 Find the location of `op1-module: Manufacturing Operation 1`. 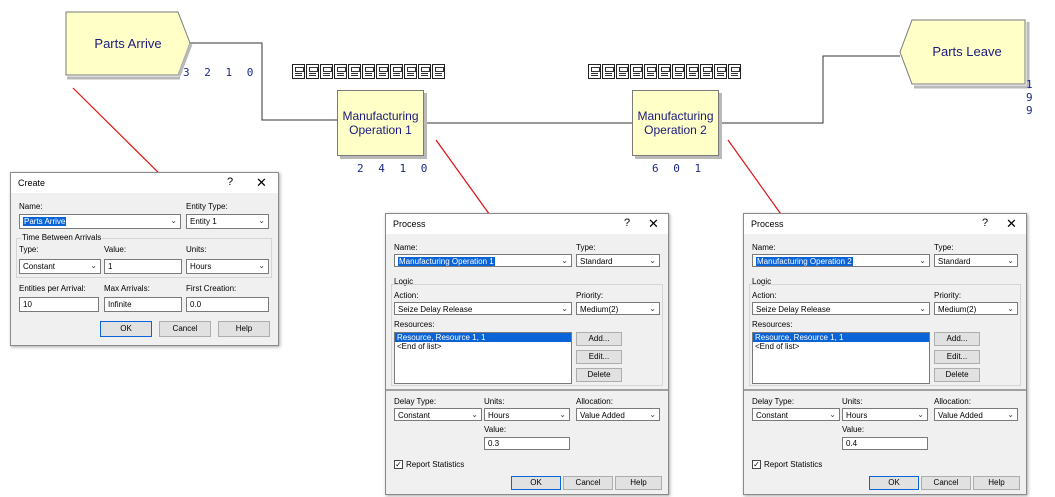

op1-module: Manufacturing Operation 1 is located at coordinates (380, 123).